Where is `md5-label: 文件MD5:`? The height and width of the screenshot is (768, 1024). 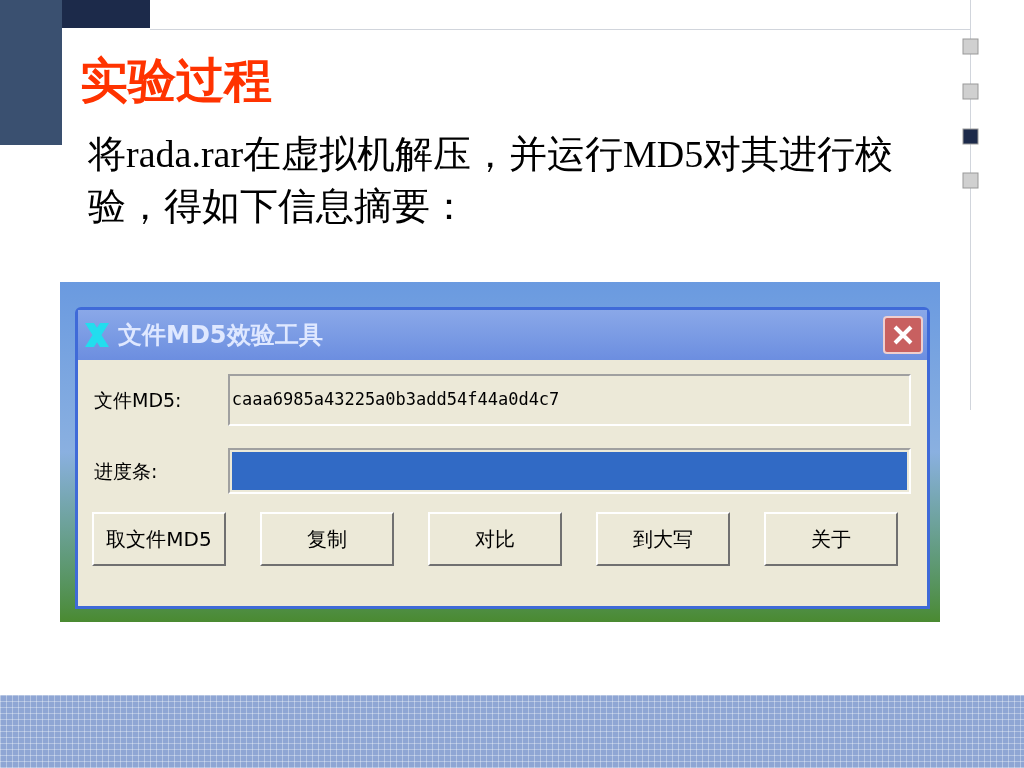 md5-label: 文件MD5: is located at coordinates (138, 400).